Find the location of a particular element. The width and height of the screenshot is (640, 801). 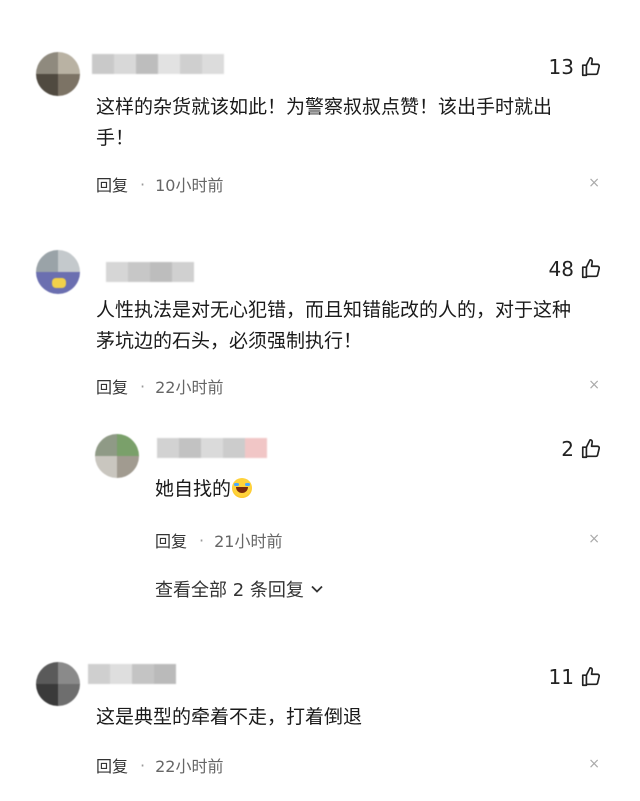

comment-text: 这样的杂货就该如此！为警察叔叔点赞！该出手时就出 手！ is located at coordinates (324, 123).